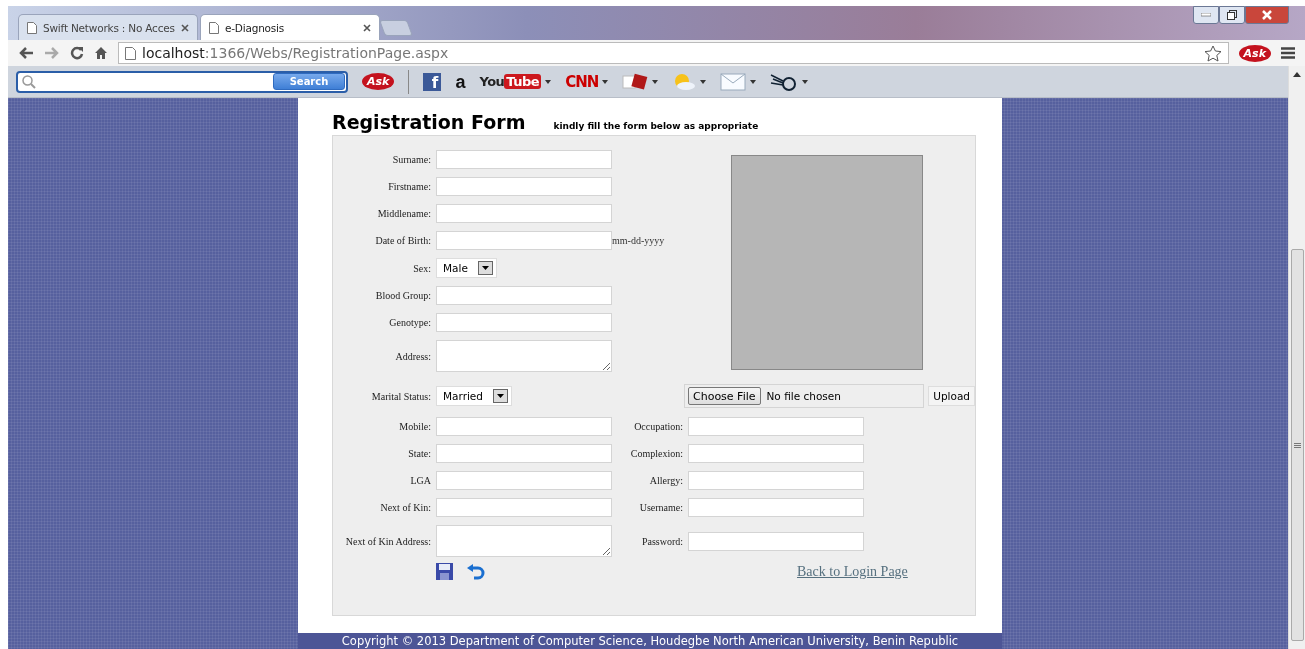 The height and width of the screenshot is (649, 1305). Describe the element at coordinates (460, 81) in the screenshot. I see `amazon-logo: a` at that location.